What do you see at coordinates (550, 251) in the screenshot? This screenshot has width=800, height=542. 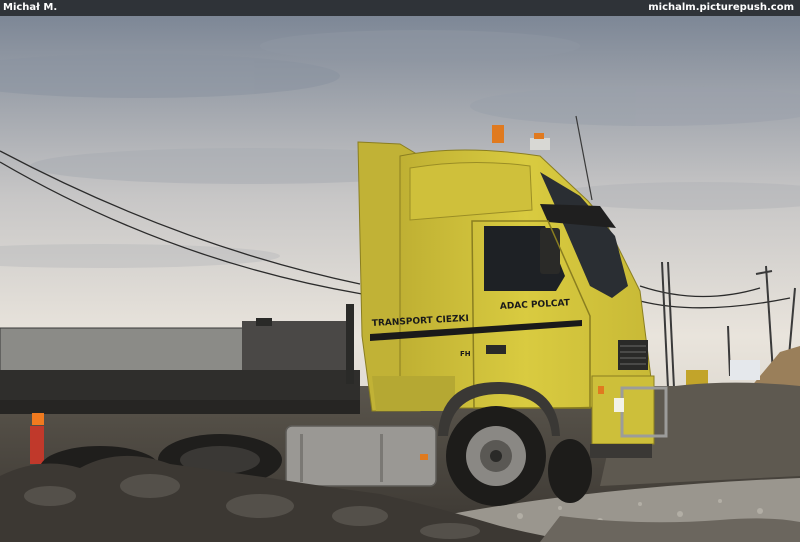 I see `side-mirror` at bounding box center [550, 251].